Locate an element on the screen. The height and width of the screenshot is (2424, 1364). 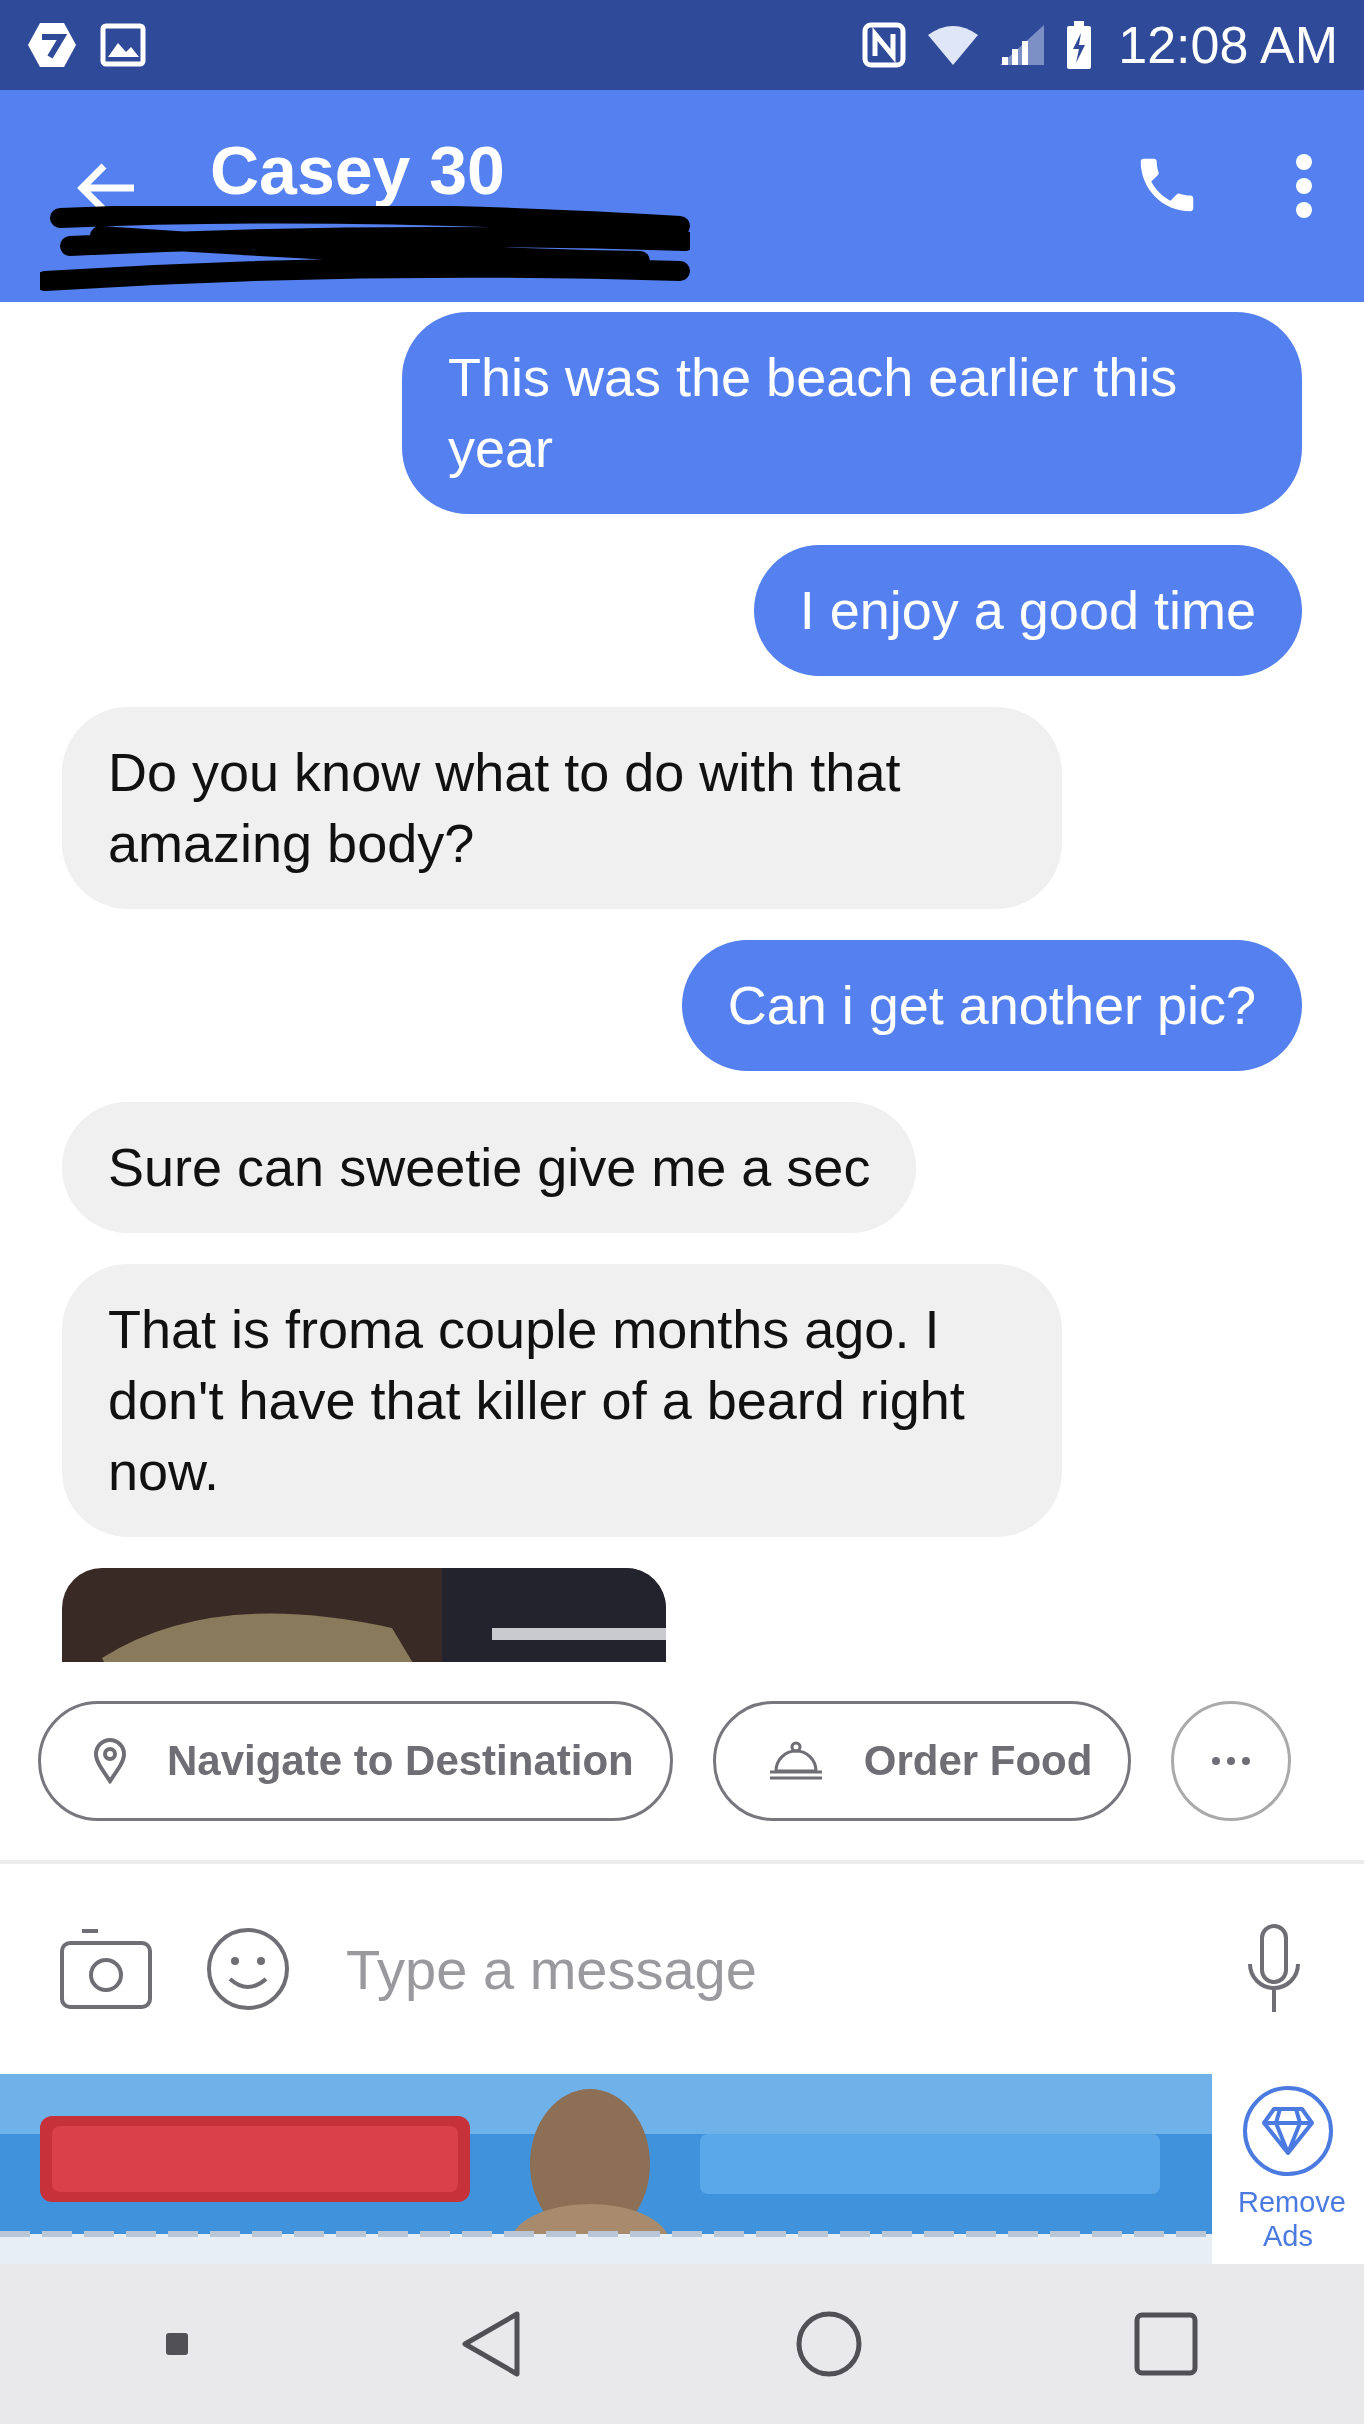
more-options-icon is located at coordinates (1304, 186).